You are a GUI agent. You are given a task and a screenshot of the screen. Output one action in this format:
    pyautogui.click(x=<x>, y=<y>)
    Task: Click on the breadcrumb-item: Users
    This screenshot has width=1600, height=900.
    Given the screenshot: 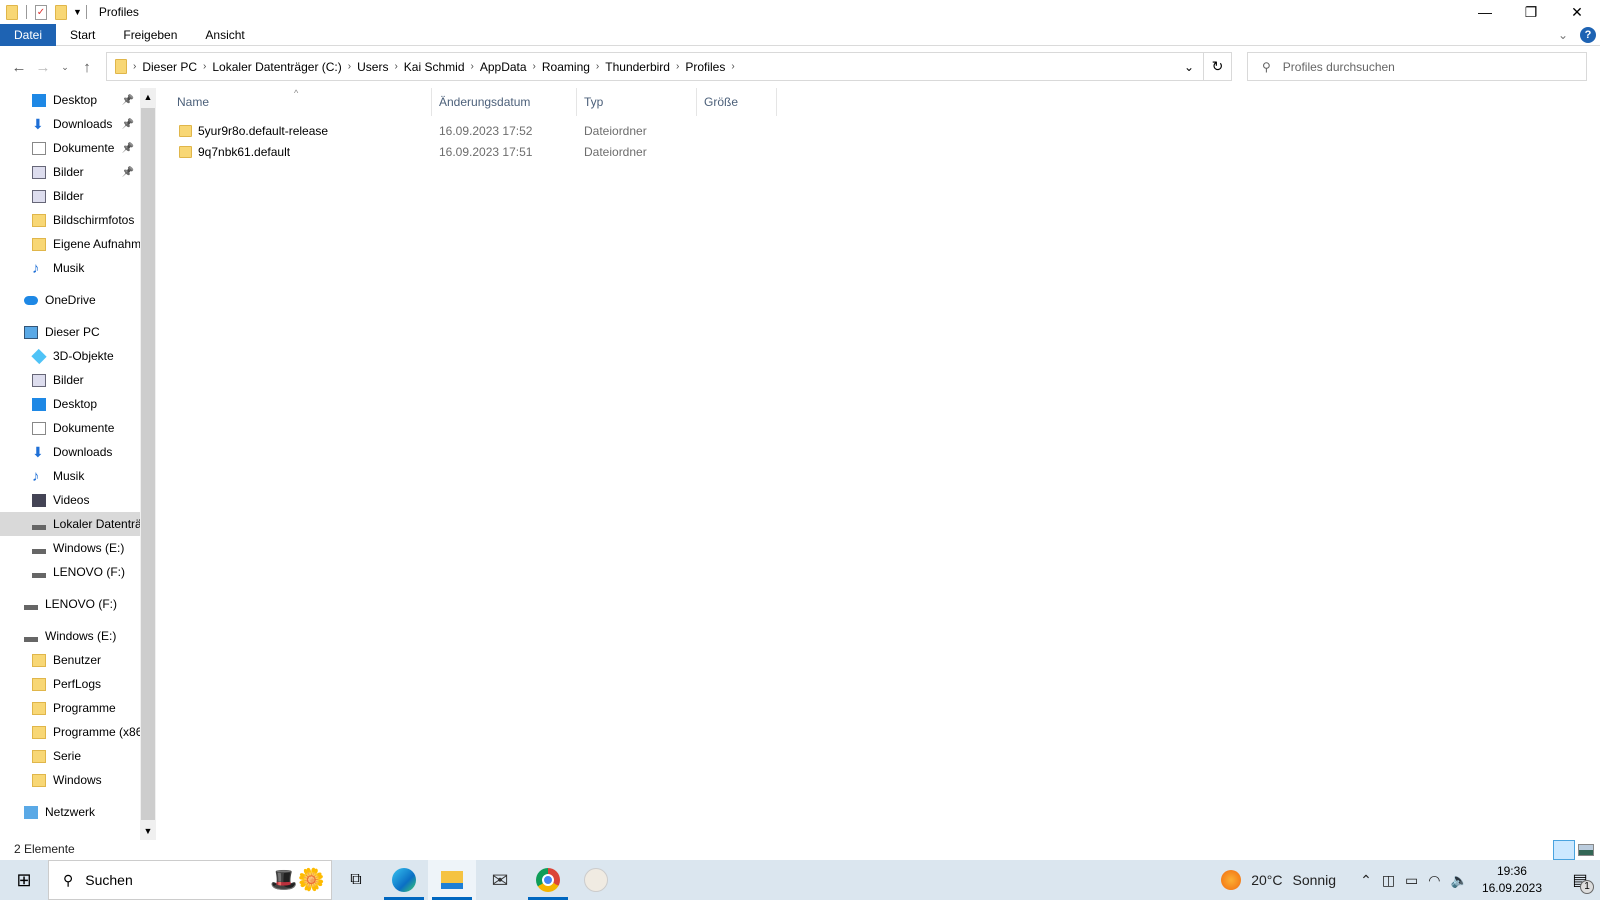 What is the action you would take?
    pyautogui.click(x=372, y=67)
    